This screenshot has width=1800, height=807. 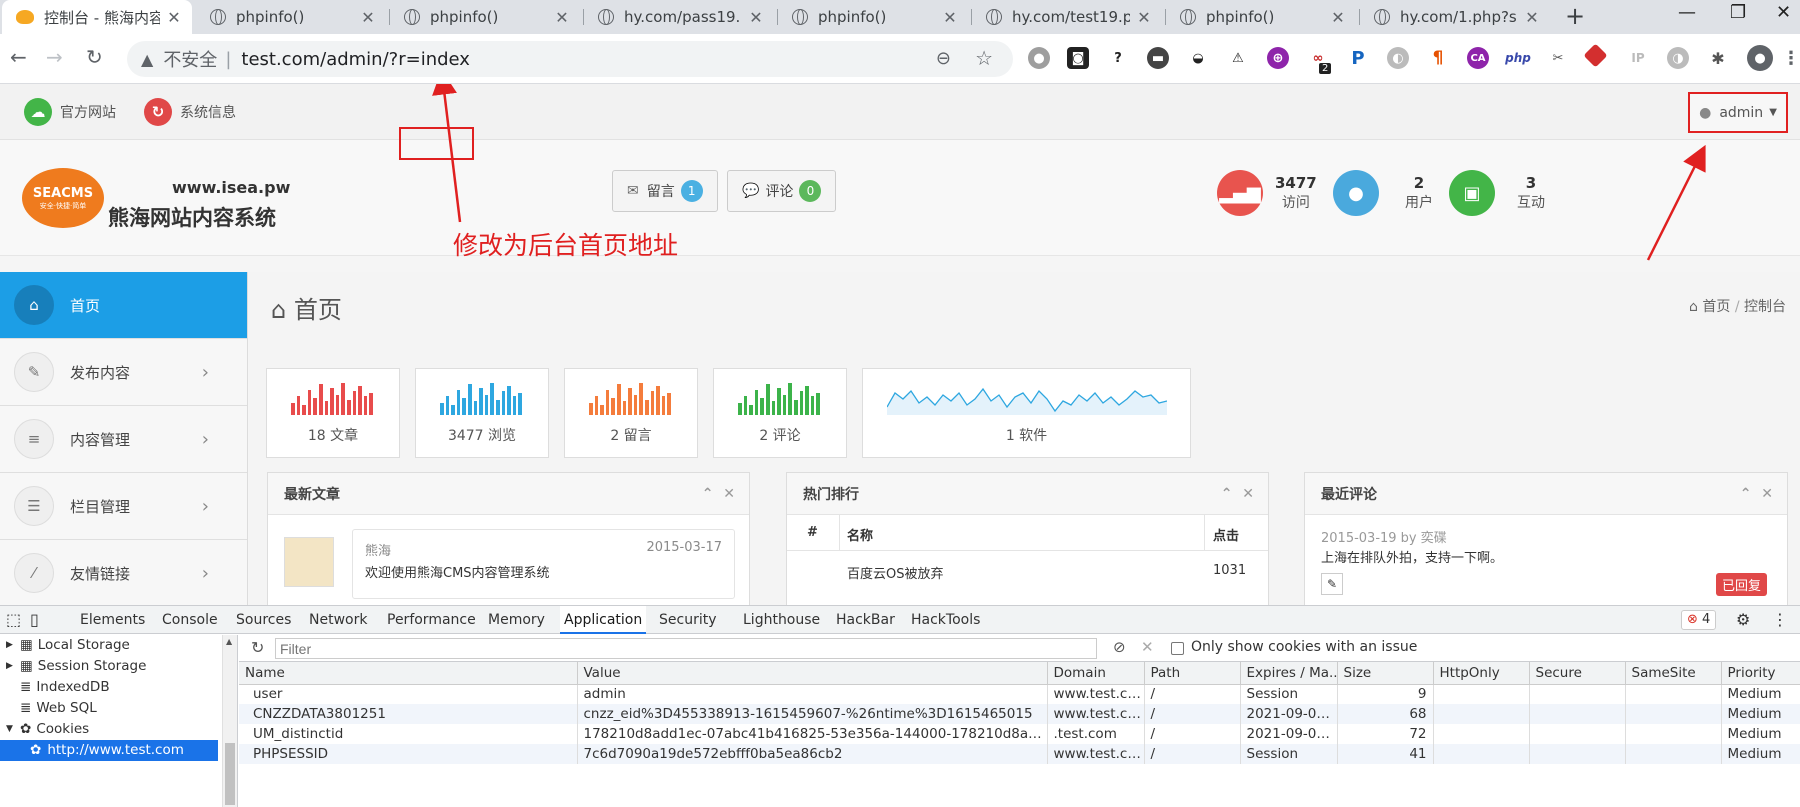 What do you see at coordinates (1780, 620) in the screenshot?
I see `more-options-icon: ⋮` at bounding box center [1780, 620].